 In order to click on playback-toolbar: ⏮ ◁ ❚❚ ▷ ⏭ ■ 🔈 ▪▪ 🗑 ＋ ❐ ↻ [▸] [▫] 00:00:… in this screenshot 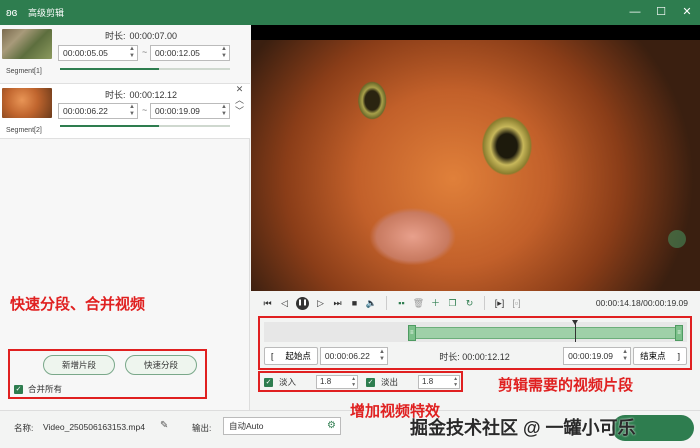, I will do `click(475, 303)`.